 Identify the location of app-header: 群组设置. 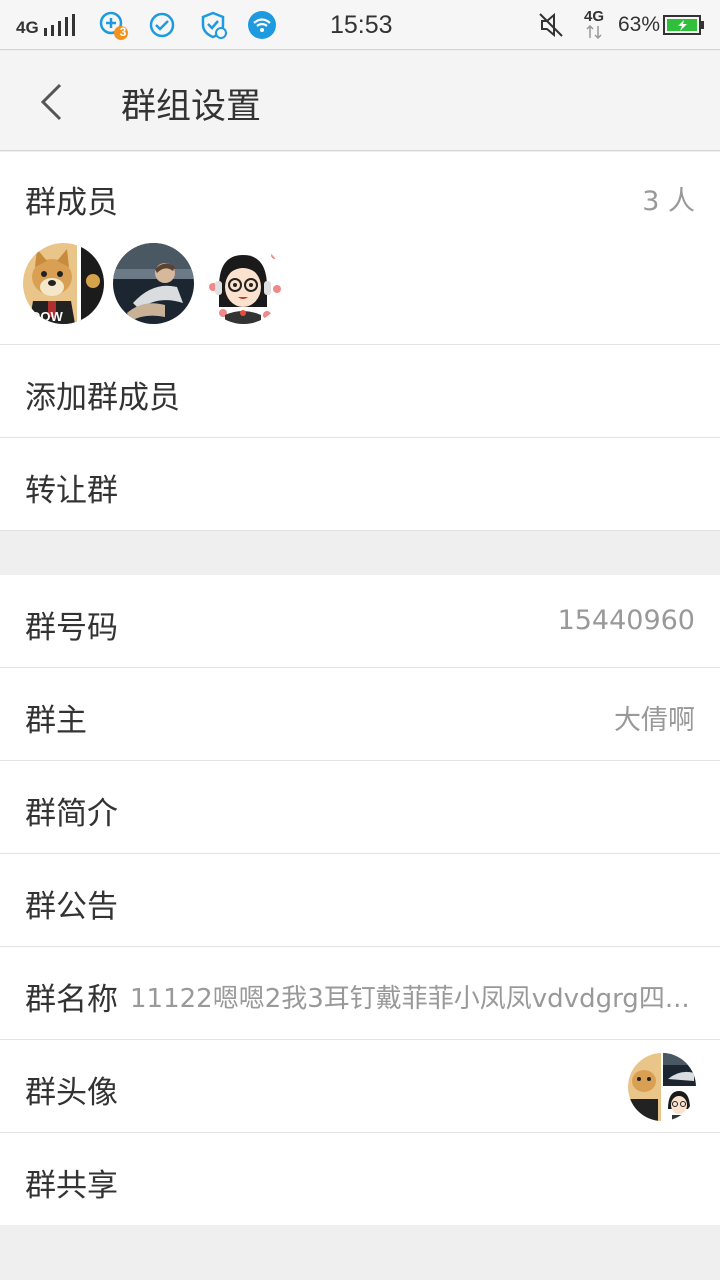
(360, 101).